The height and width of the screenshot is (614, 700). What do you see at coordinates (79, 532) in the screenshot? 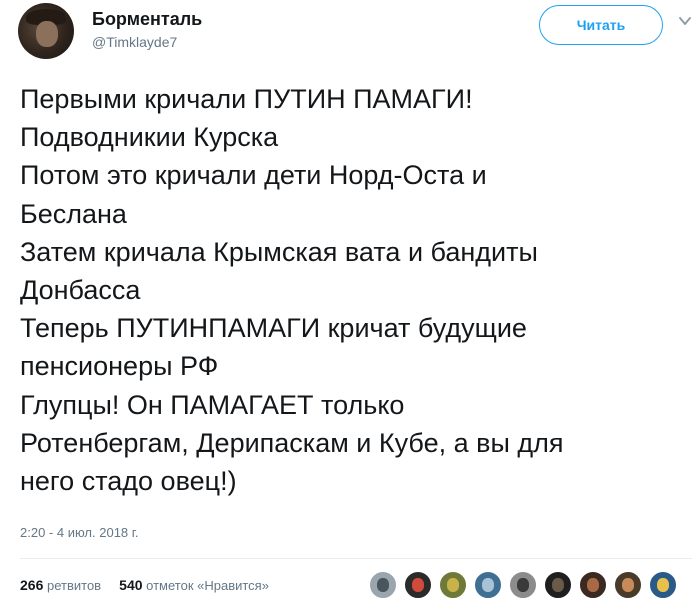
I see `tweet-timestamp: 2:20 - 4 июл. 2018 г.` at bounding box center [79, 532].